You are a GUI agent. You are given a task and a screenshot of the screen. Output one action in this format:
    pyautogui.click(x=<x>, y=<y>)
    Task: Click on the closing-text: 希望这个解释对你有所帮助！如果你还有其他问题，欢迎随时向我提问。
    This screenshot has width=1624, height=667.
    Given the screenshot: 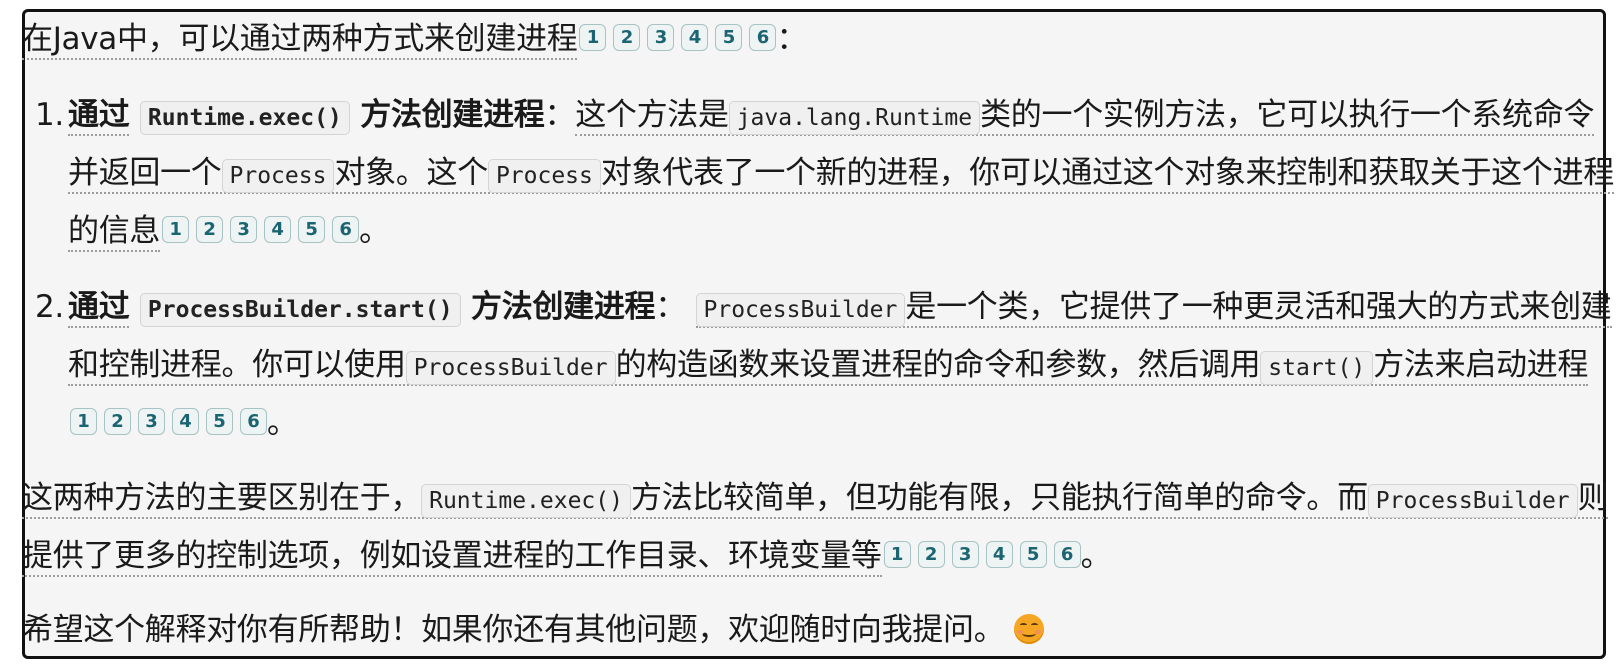 What is the action you would take?
    pyautogui.click(x=513, y=630)
    